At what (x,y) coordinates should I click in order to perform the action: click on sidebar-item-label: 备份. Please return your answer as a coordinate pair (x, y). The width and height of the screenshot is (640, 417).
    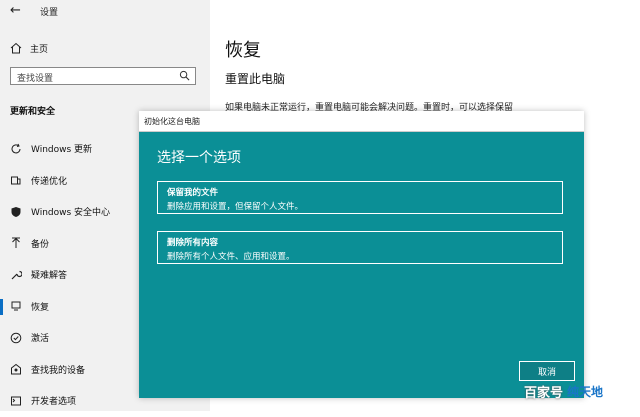
    Looking at the image, I should click on (40, 244).